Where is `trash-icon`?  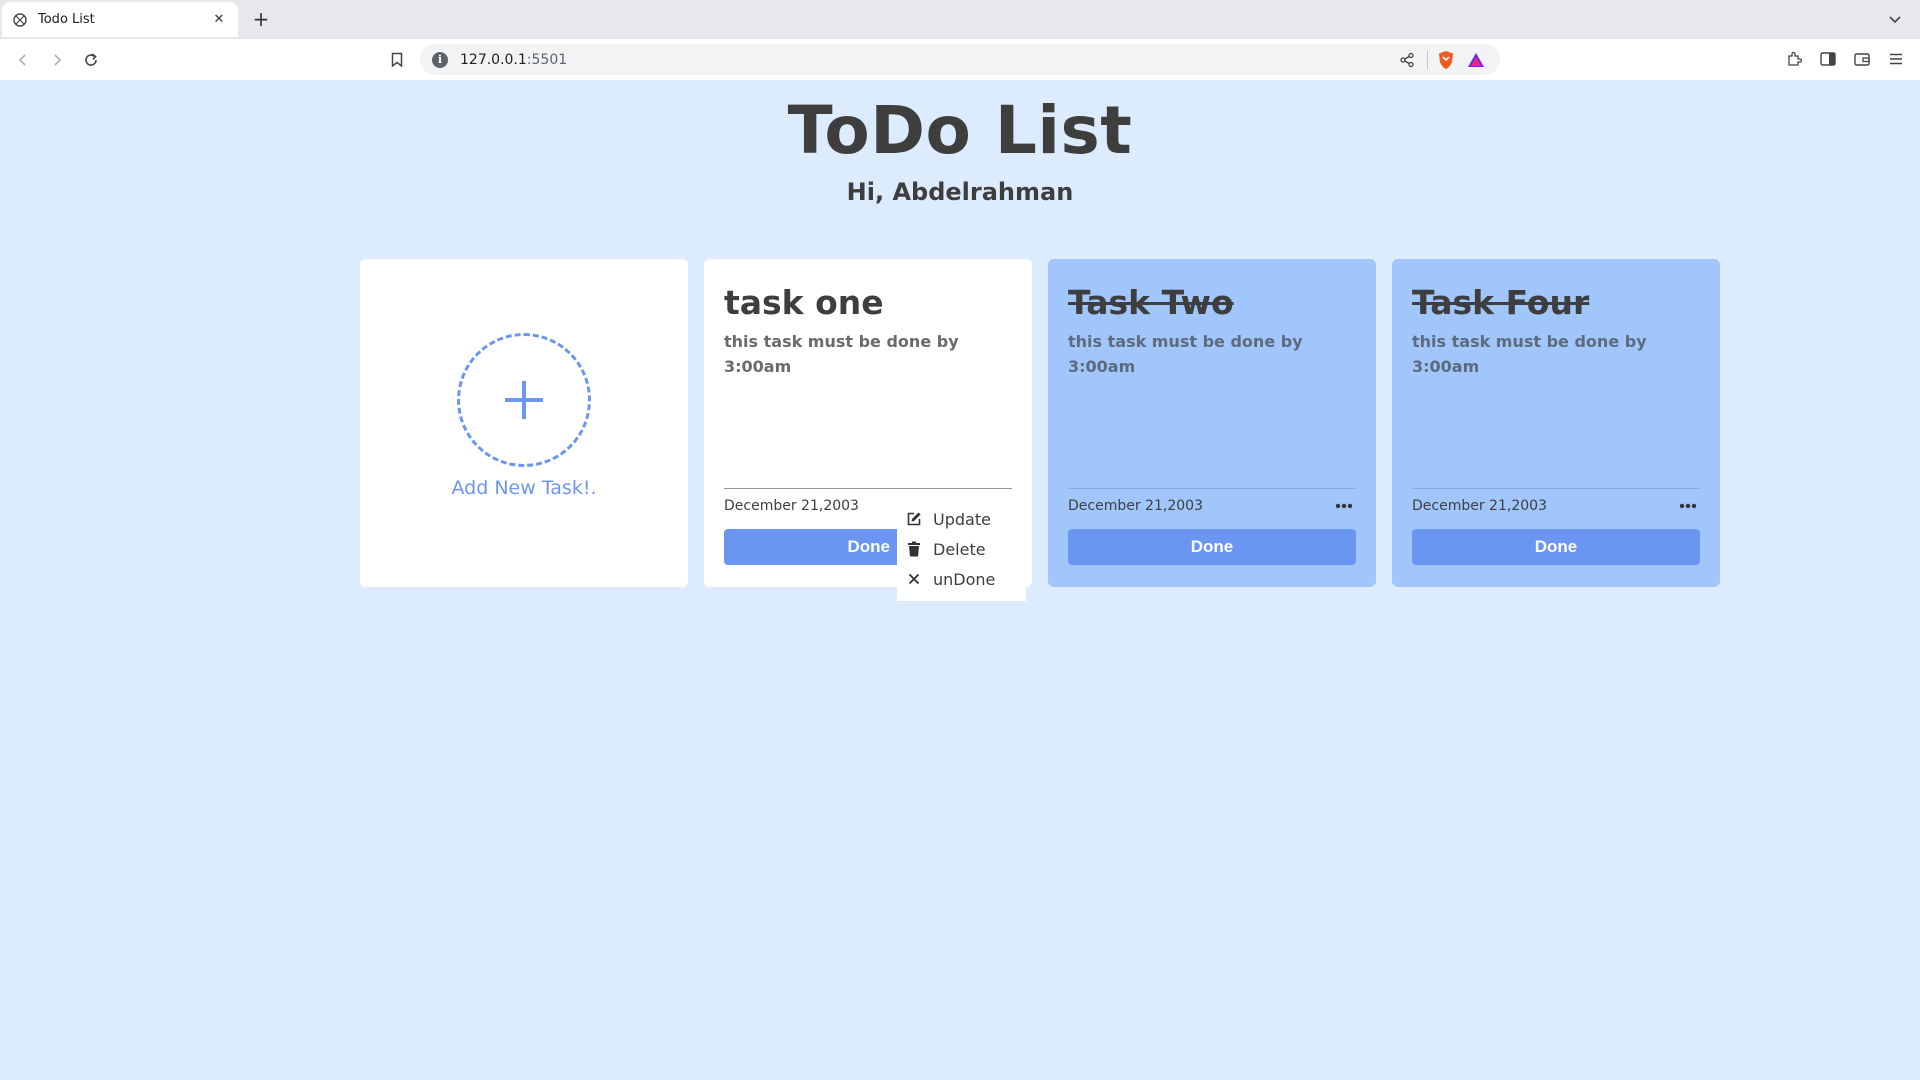 trash-icon is located at coordinates (914, 549).